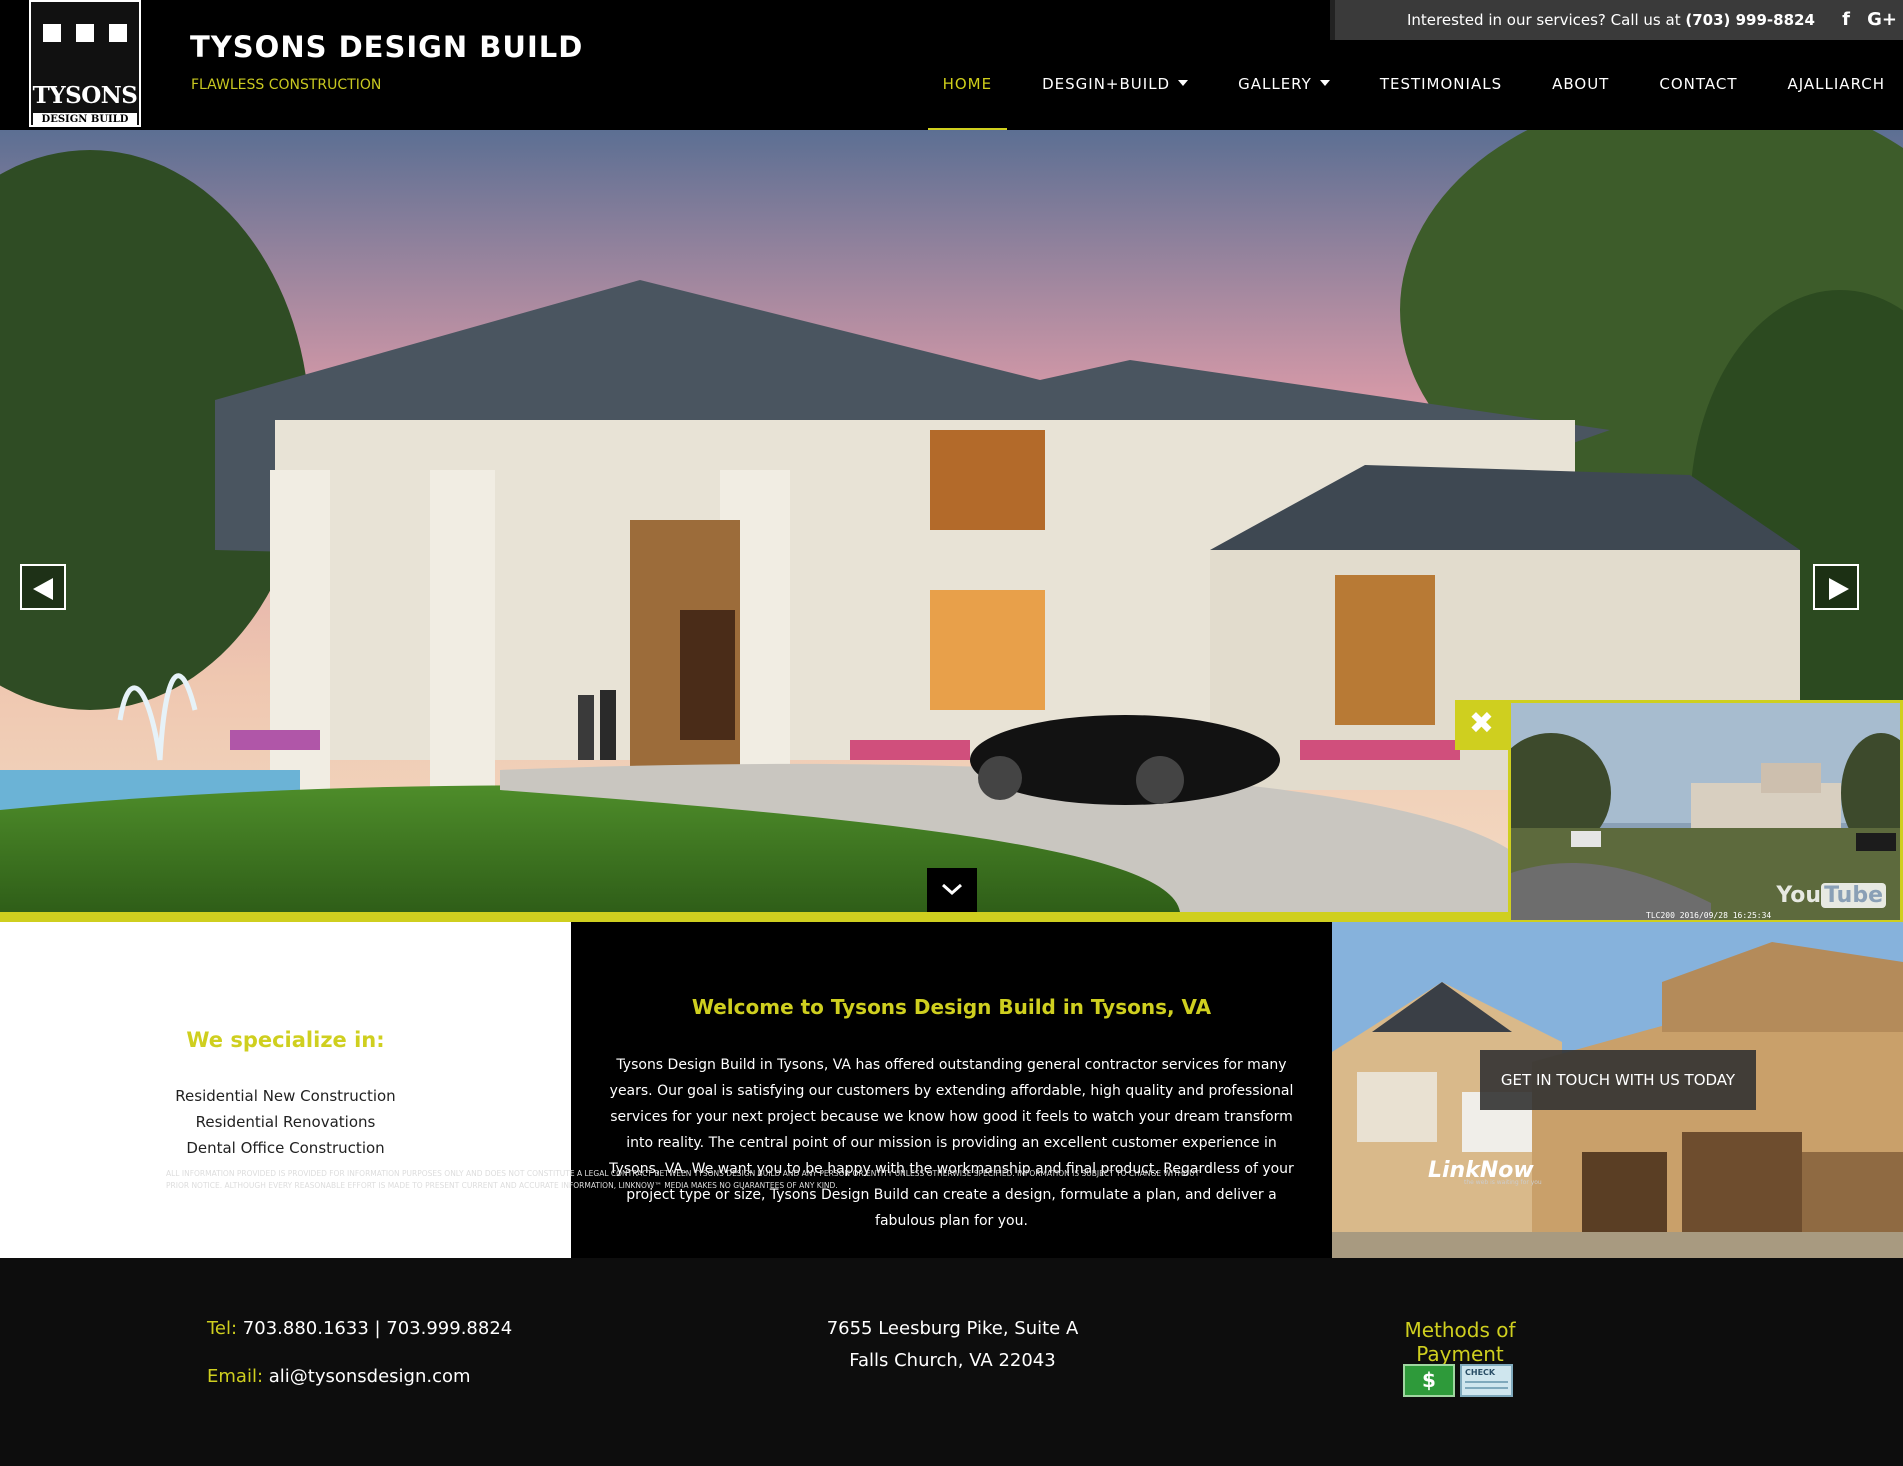 The image size is (1903, 1466). I want to click on get-in-touch-button: GET IN TOUCH WITH US TODAY, so click(1618, 1080).